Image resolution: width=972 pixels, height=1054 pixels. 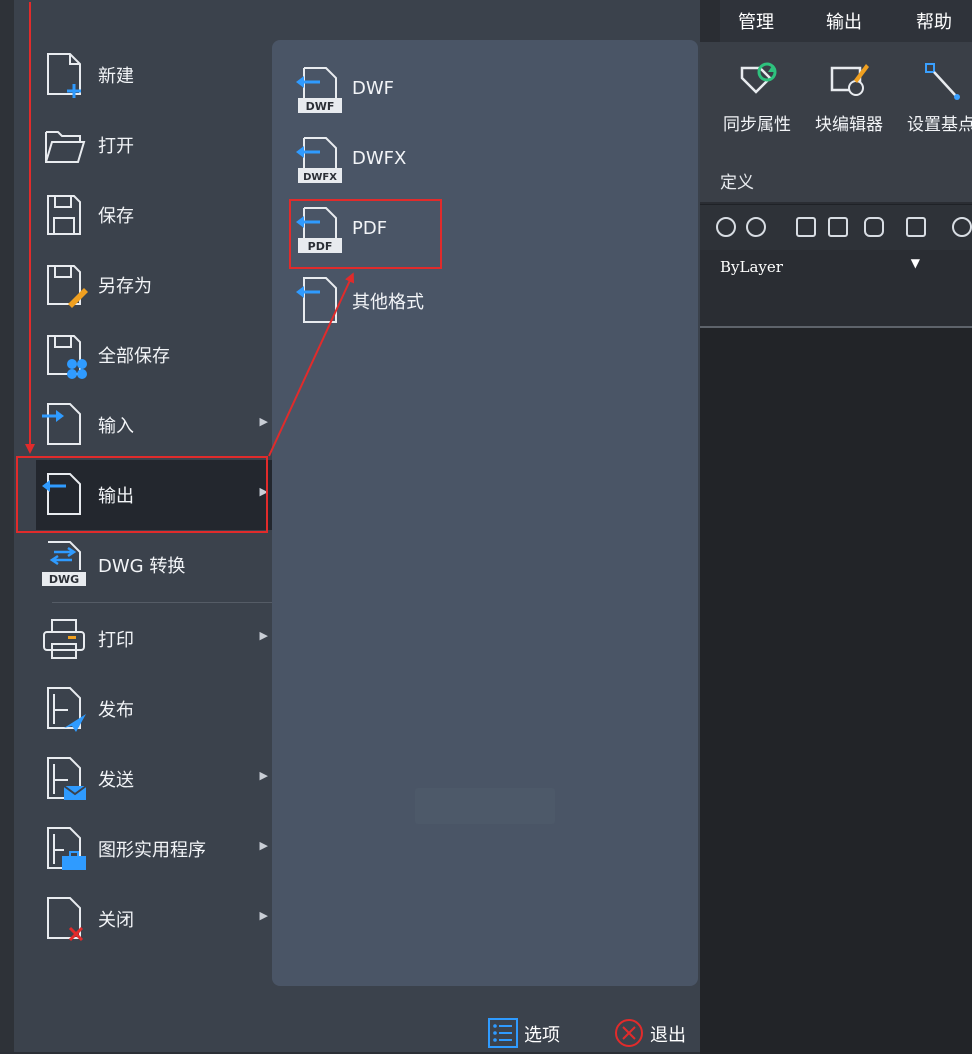 I want to click on sync-attributes-label: 同步属性, so click(x=757, y=125).